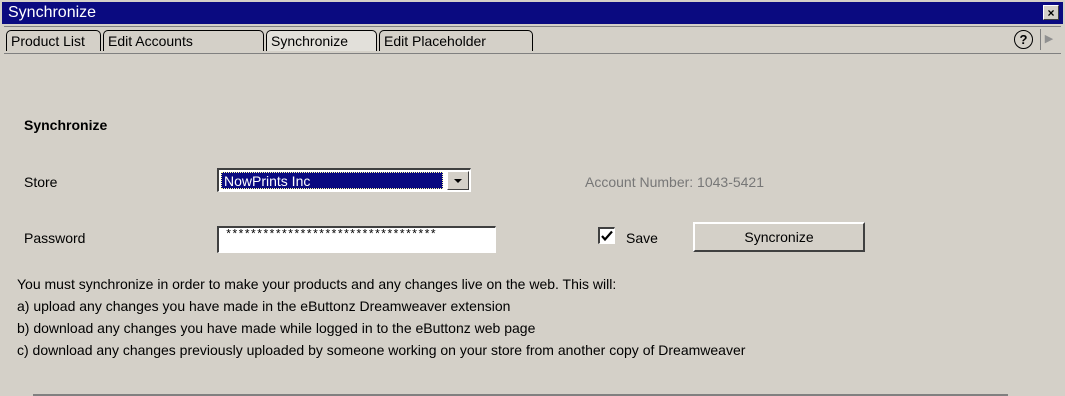 The width and height of the screenshot is (1065, 396). I want to click on chevron-down-icon, so click(458, 180).